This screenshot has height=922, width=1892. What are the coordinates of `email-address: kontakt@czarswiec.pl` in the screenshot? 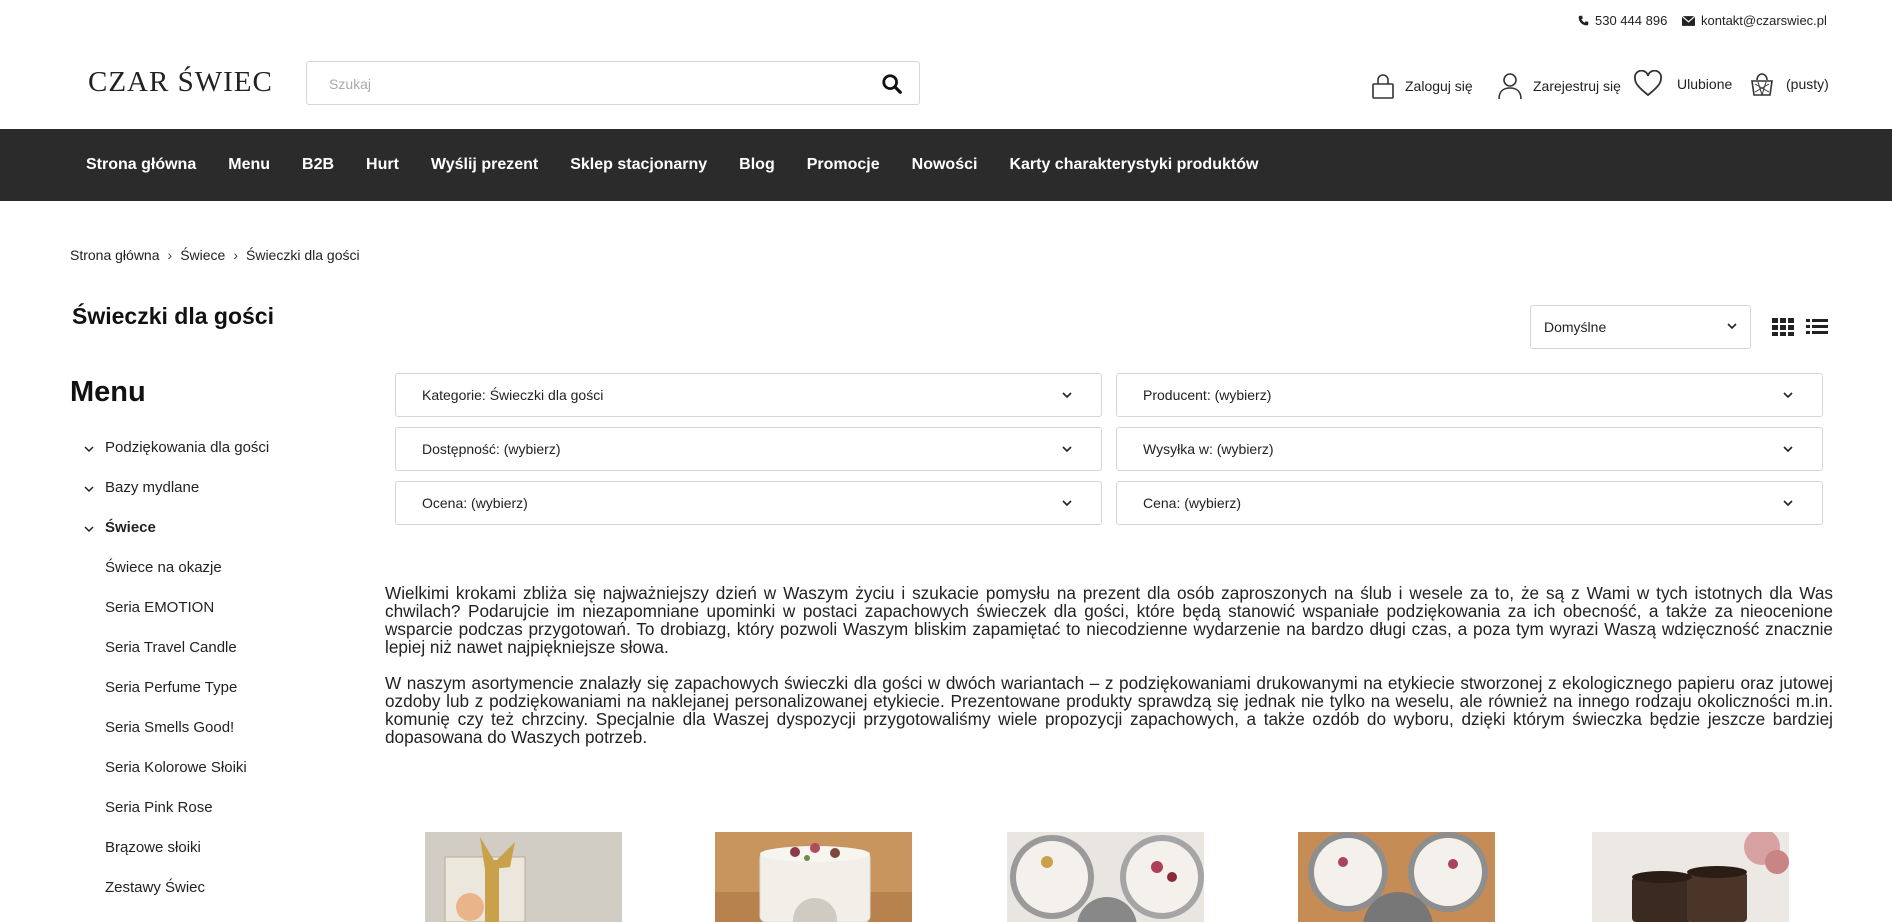 It's located at (1764, 20).